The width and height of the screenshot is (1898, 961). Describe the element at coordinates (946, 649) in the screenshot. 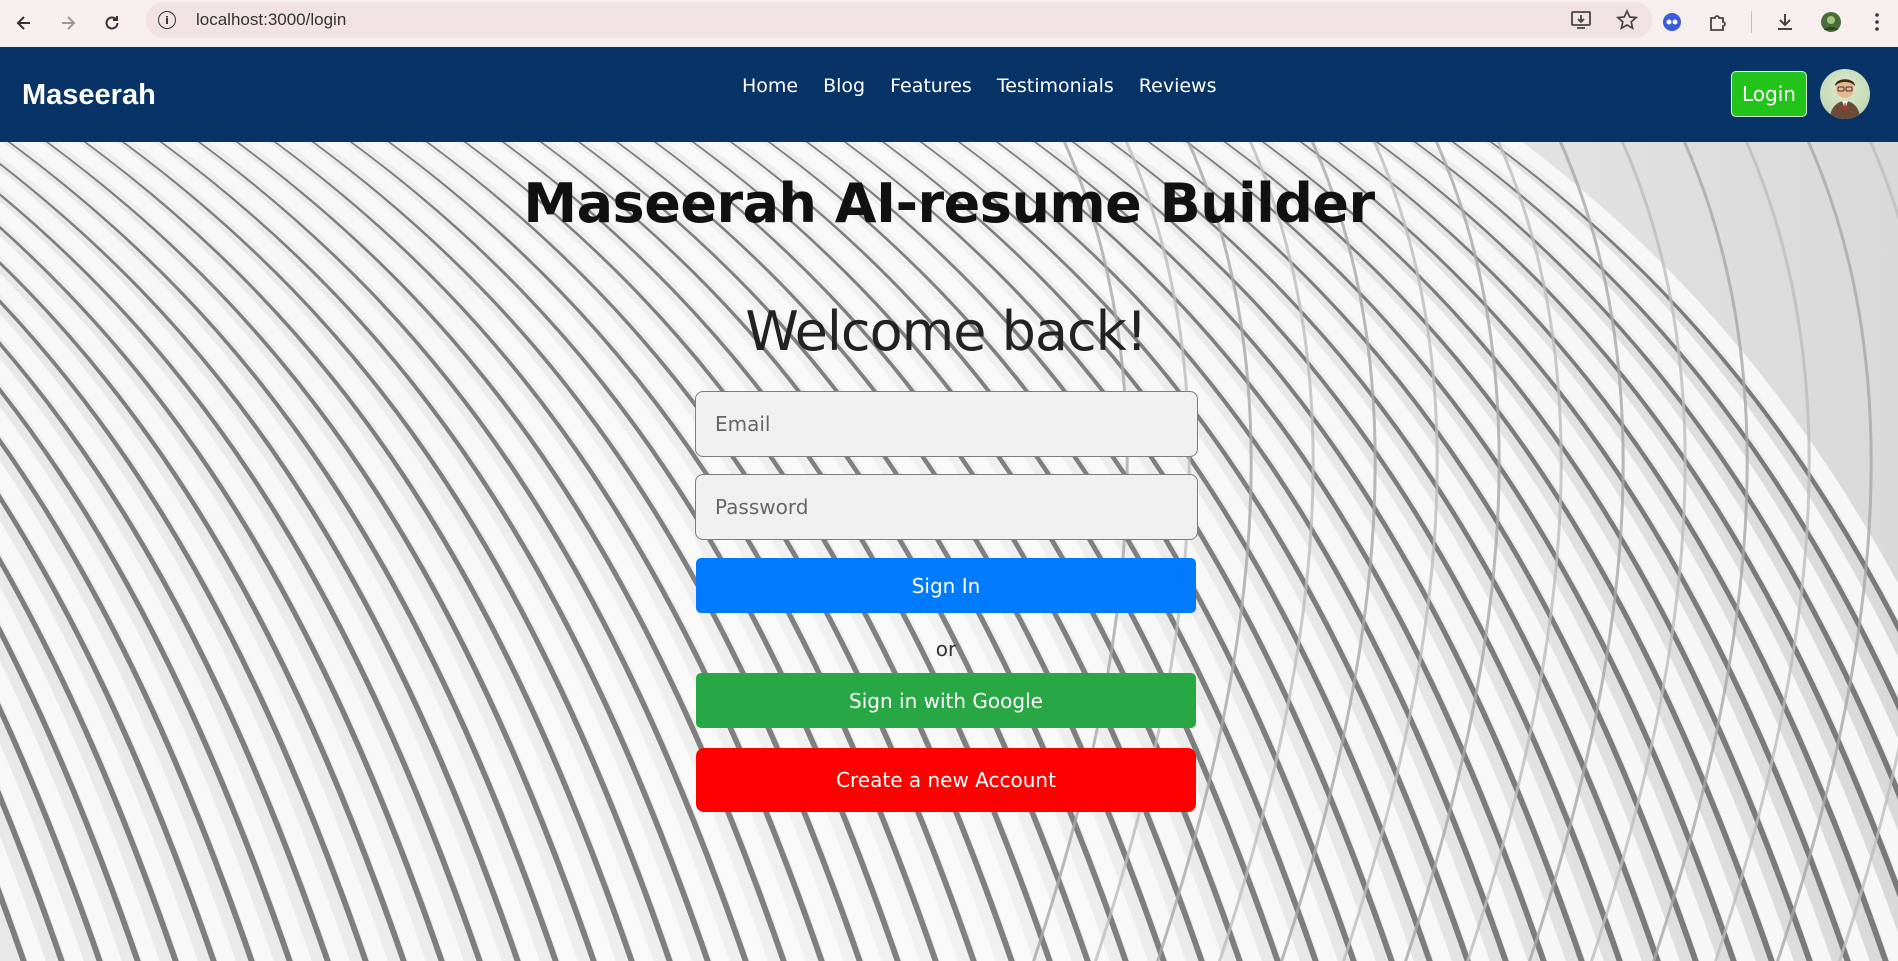

I see `or-divider: or` at that location.